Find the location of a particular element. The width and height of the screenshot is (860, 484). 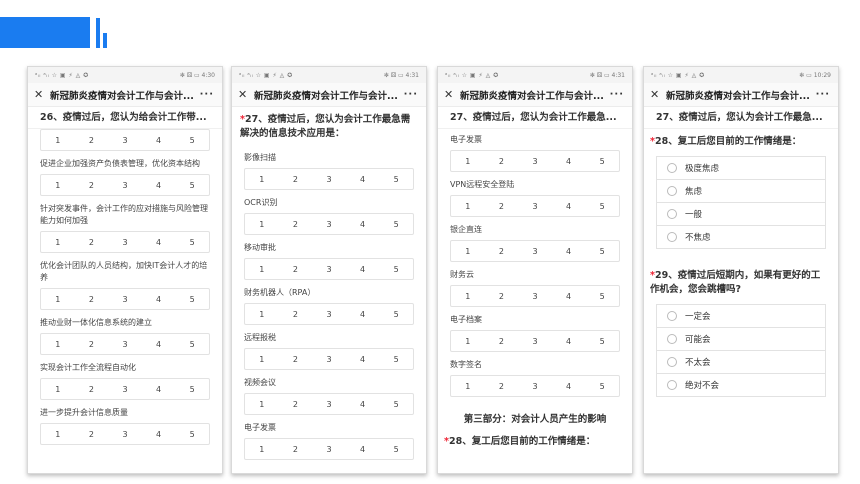

radio-option: 不焦虑 is located at coordinates (741, 237).